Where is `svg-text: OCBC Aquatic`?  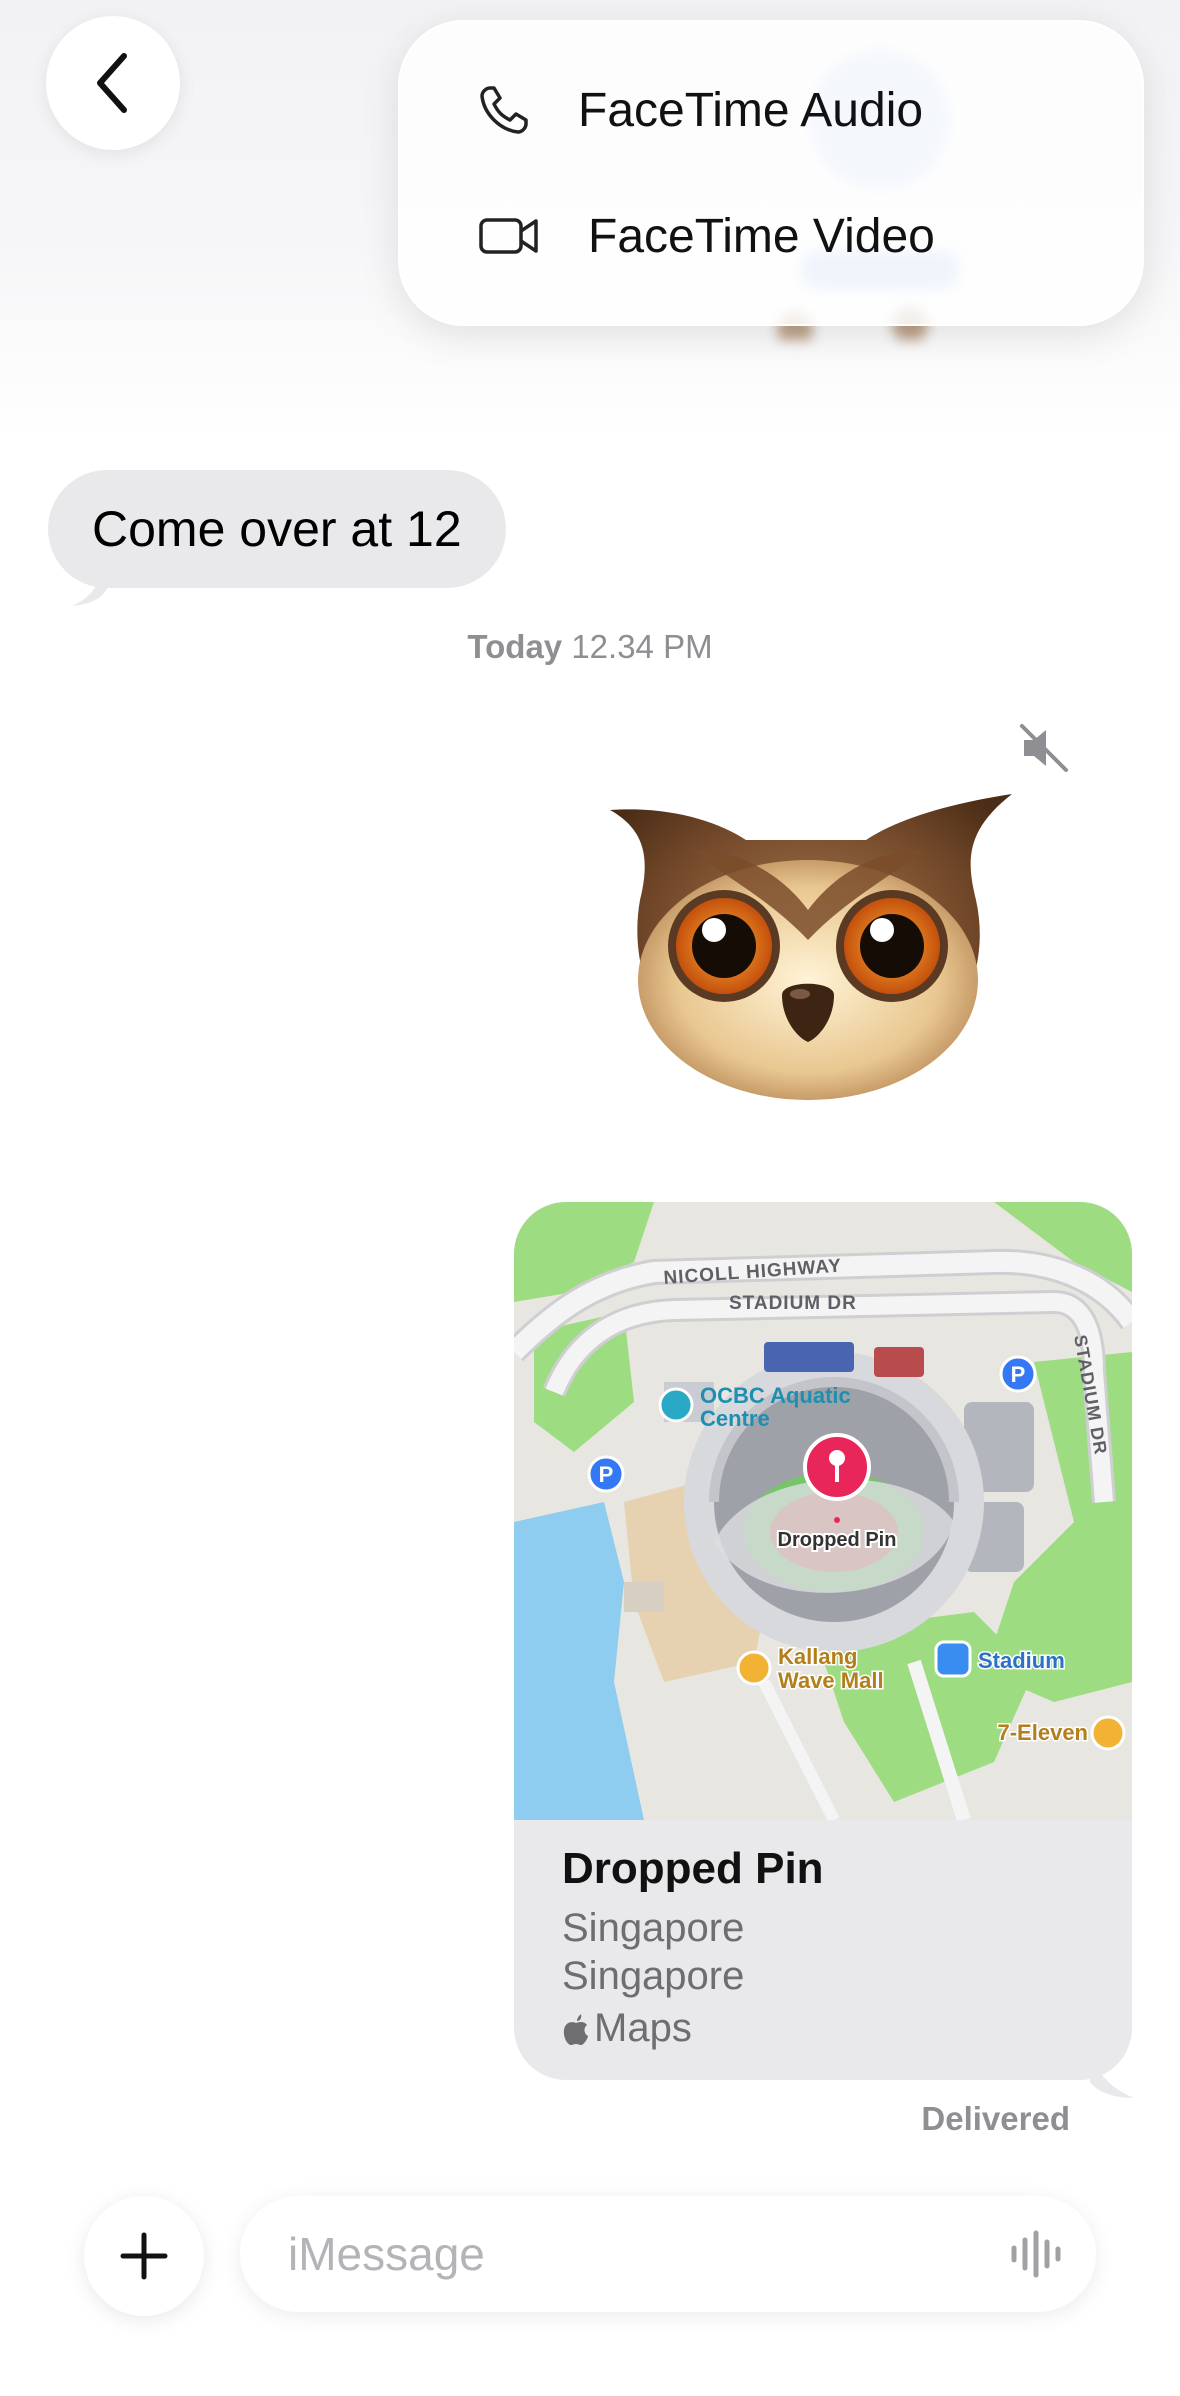 svg-text: OCBC Aquatic is located at coordinates (775, 1395).